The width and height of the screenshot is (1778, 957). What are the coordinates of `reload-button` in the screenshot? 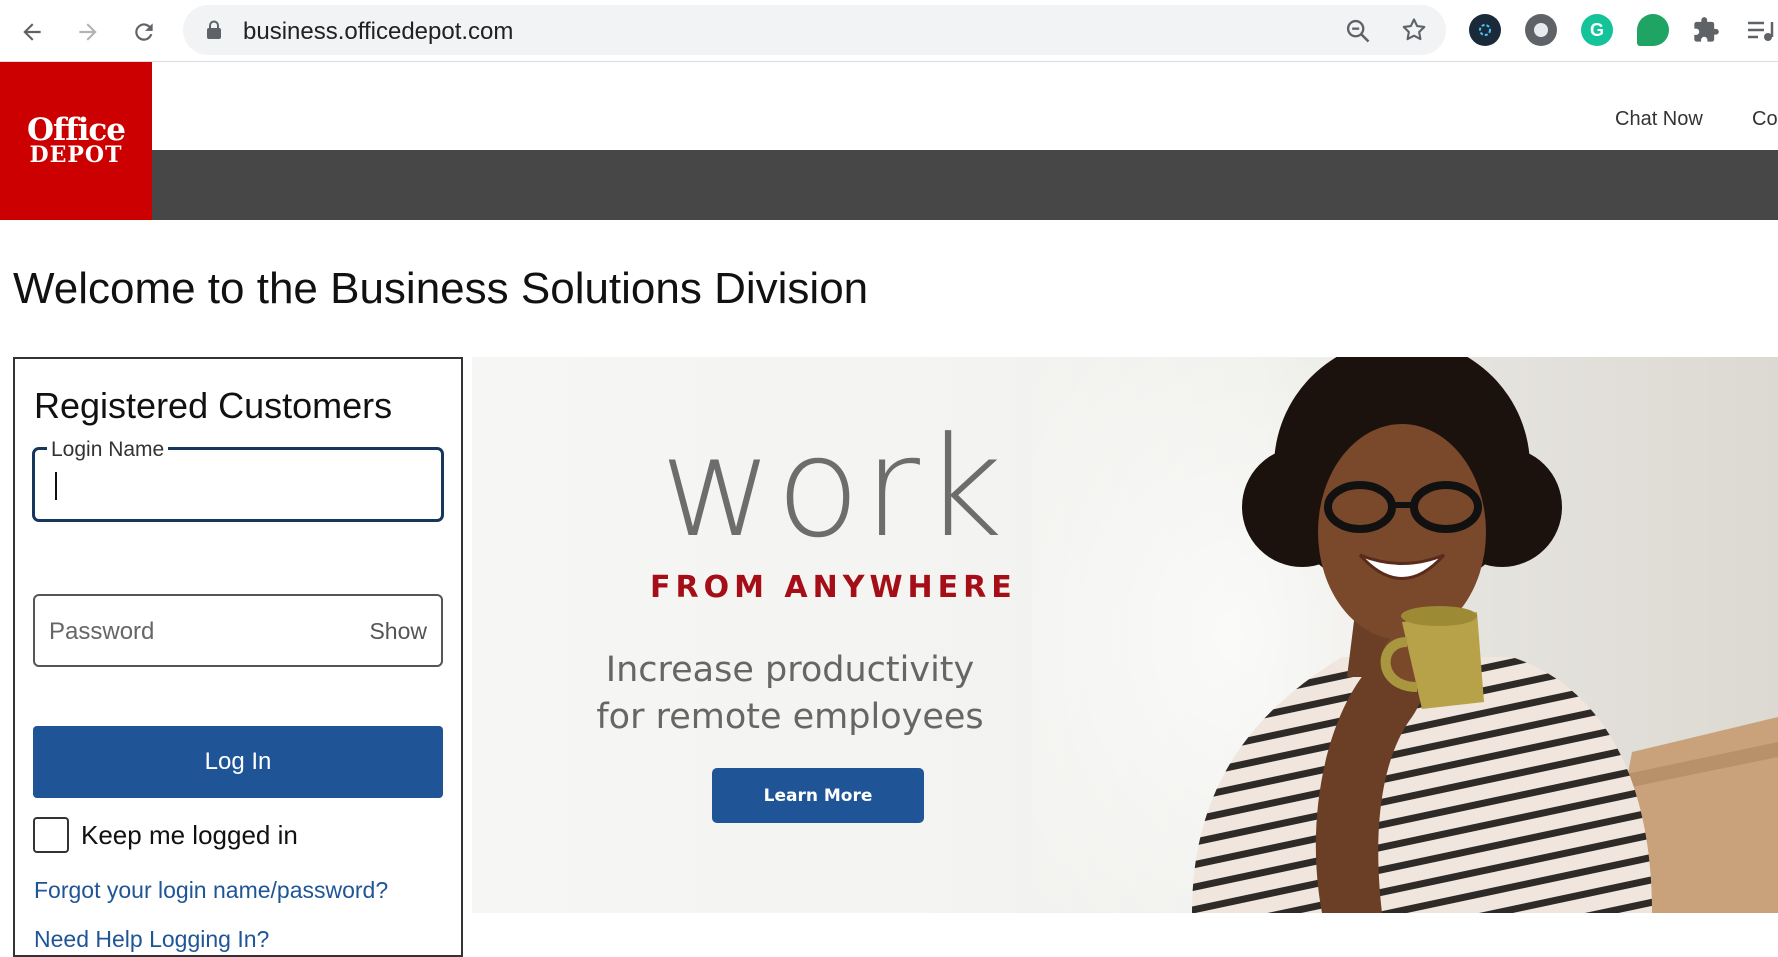 It's located at (144, 32).